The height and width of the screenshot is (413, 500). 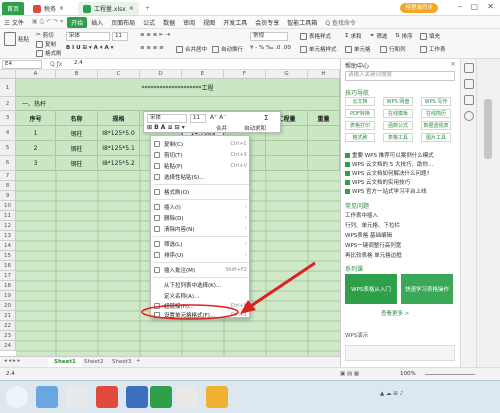 I want to click on new-tab-button: +, so click(x=147, y=8).